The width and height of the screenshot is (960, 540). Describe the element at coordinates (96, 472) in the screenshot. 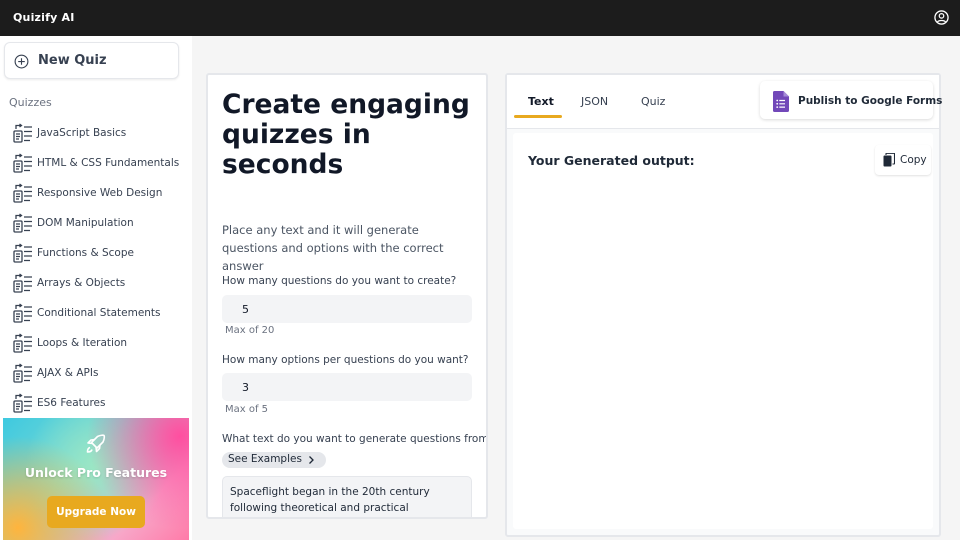

I see `promo-title: Unlock Pro Features` at that location.